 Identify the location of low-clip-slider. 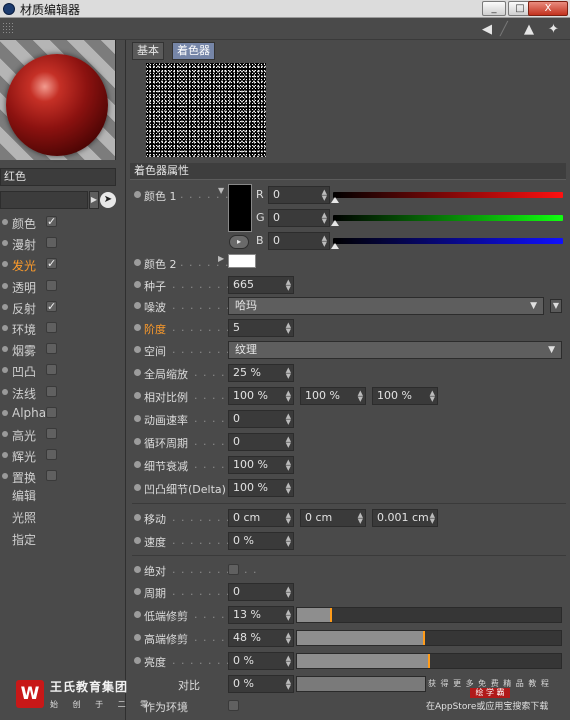
(429, 615).